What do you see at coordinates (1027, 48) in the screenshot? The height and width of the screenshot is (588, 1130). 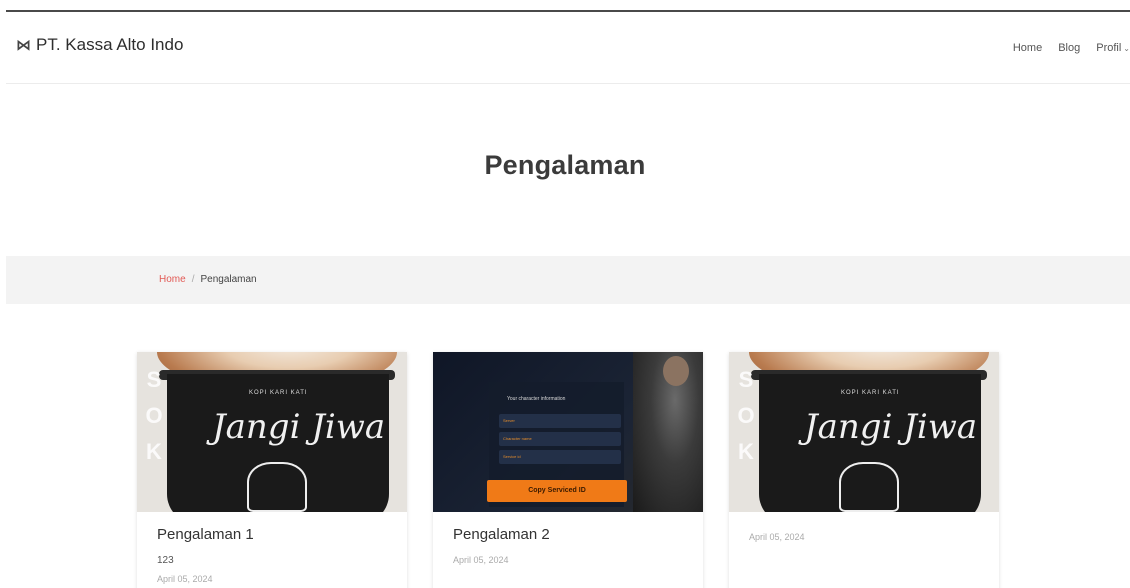 I see `nav-home: Home` at bounding box center [1027, 48].